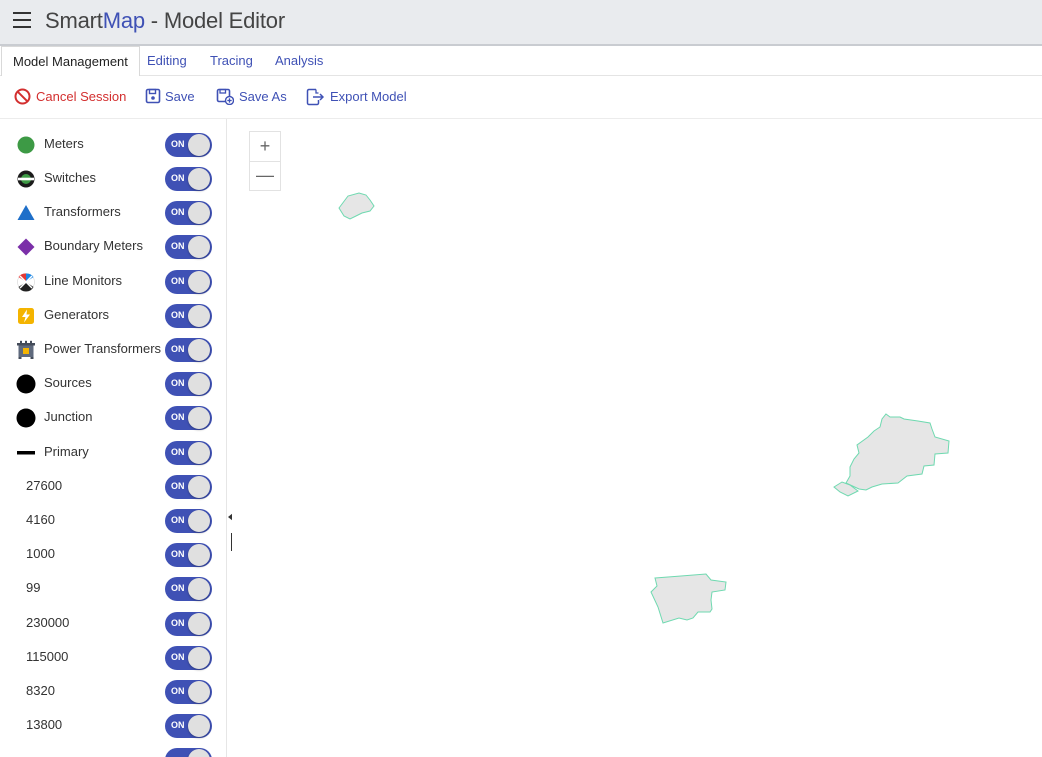 The image size is (1042, 757). What do you see at coordinates (74, 20) in the screenshot?
I see `app-title-prefix: Smart` at bounding box center [74, 20].